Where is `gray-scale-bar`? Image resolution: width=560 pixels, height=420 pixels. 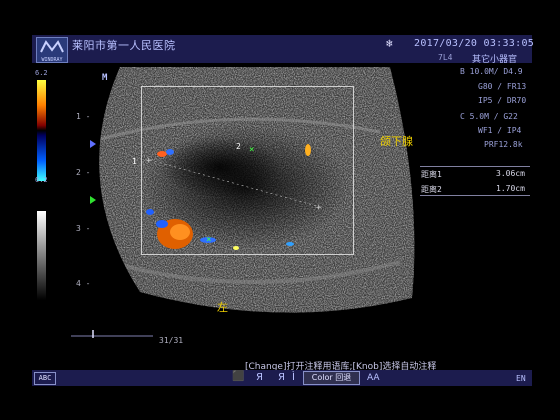
gray-scale-bar is located at coordinates (41, 255).